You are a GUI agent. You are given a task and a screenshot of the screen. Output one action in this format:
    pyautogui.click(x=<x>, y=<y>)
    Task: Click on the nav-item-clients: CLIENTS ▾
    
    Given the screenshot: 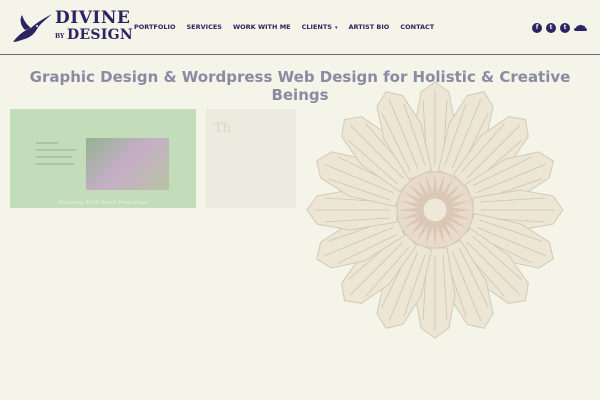 What is the action you would take?
    pyautogui.click(x=320, y=27)
    